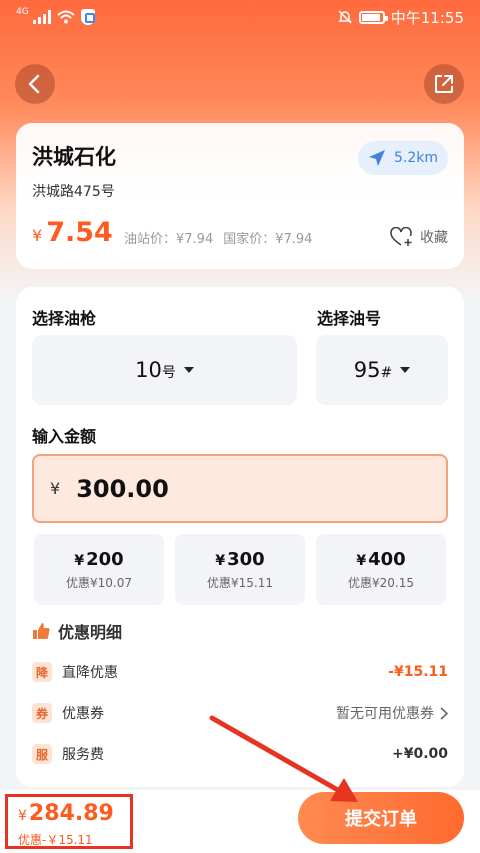  What do you see at coordinates (169, 239) in the screenshot?
I see `station-list-price: 油站价：¥7.94` at bounding box center [169, 239].